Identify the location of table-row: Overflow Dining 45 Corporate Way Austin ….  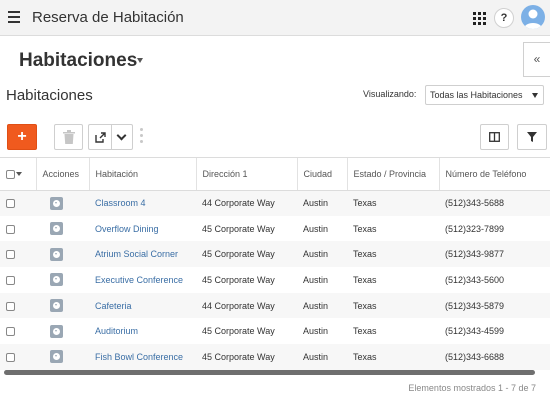
(275, 228).